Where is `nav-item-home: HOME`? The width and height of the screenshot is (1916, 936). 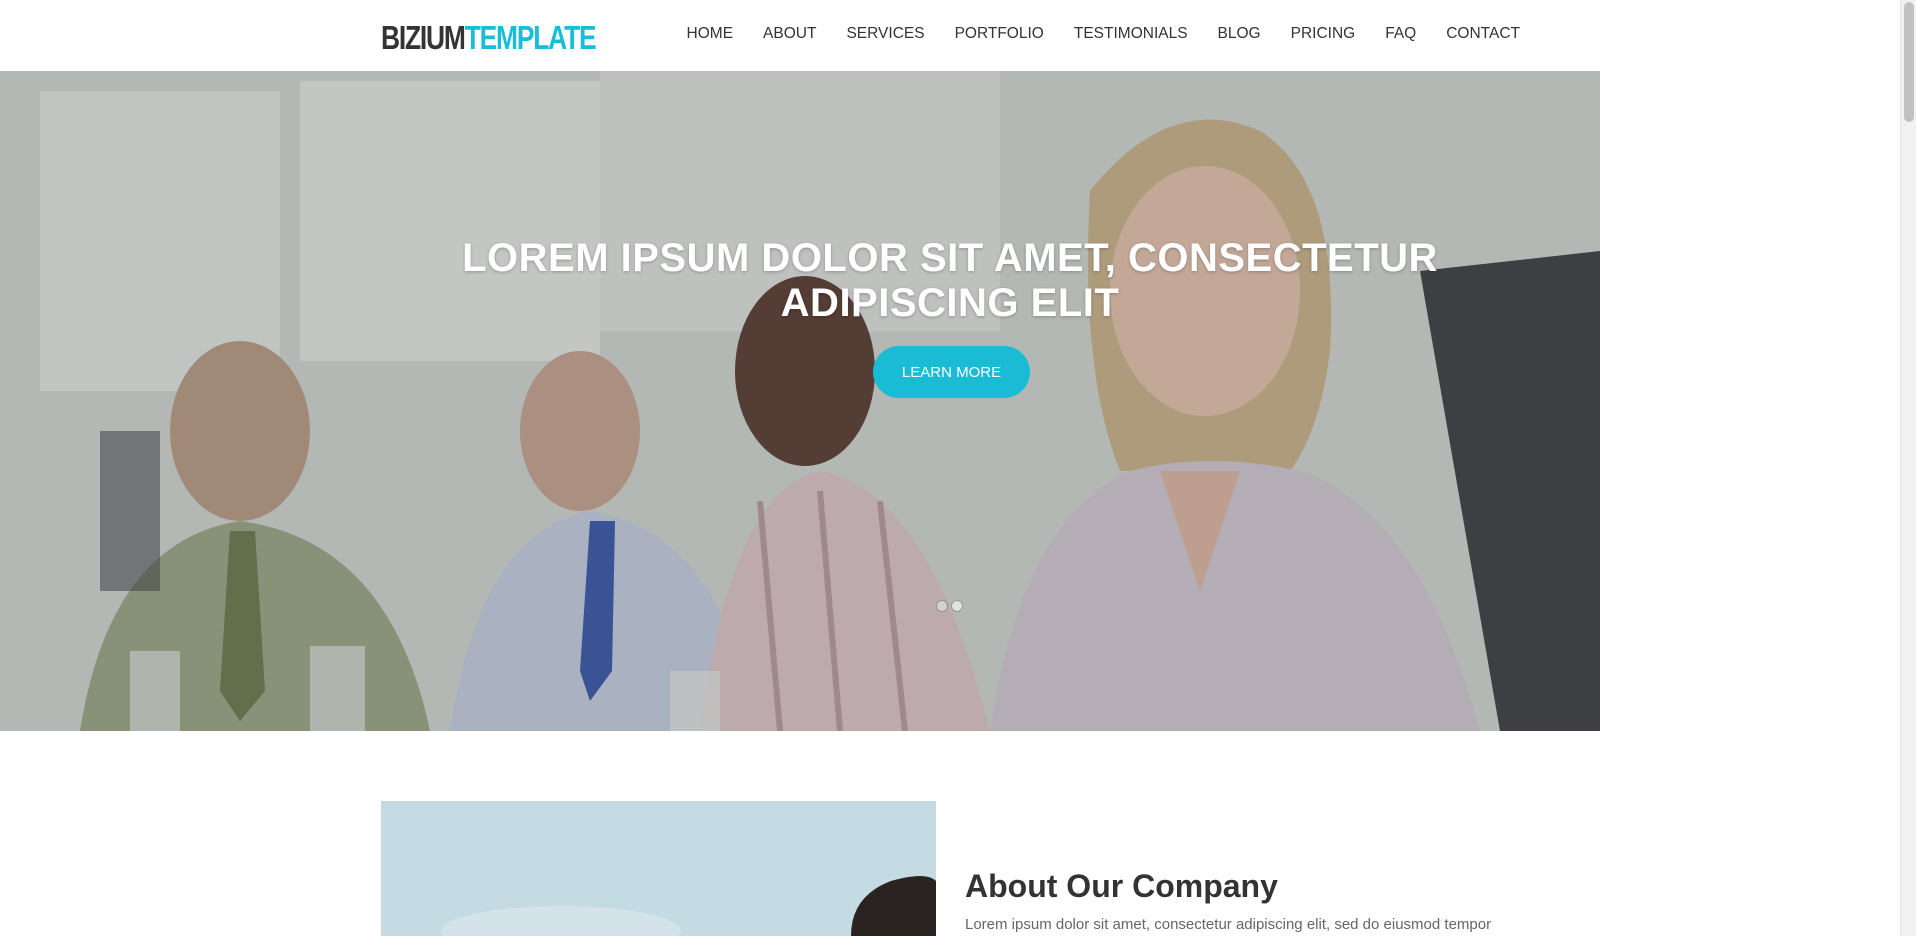 nav-item-home: HOME is located at coordinates (710, 34).